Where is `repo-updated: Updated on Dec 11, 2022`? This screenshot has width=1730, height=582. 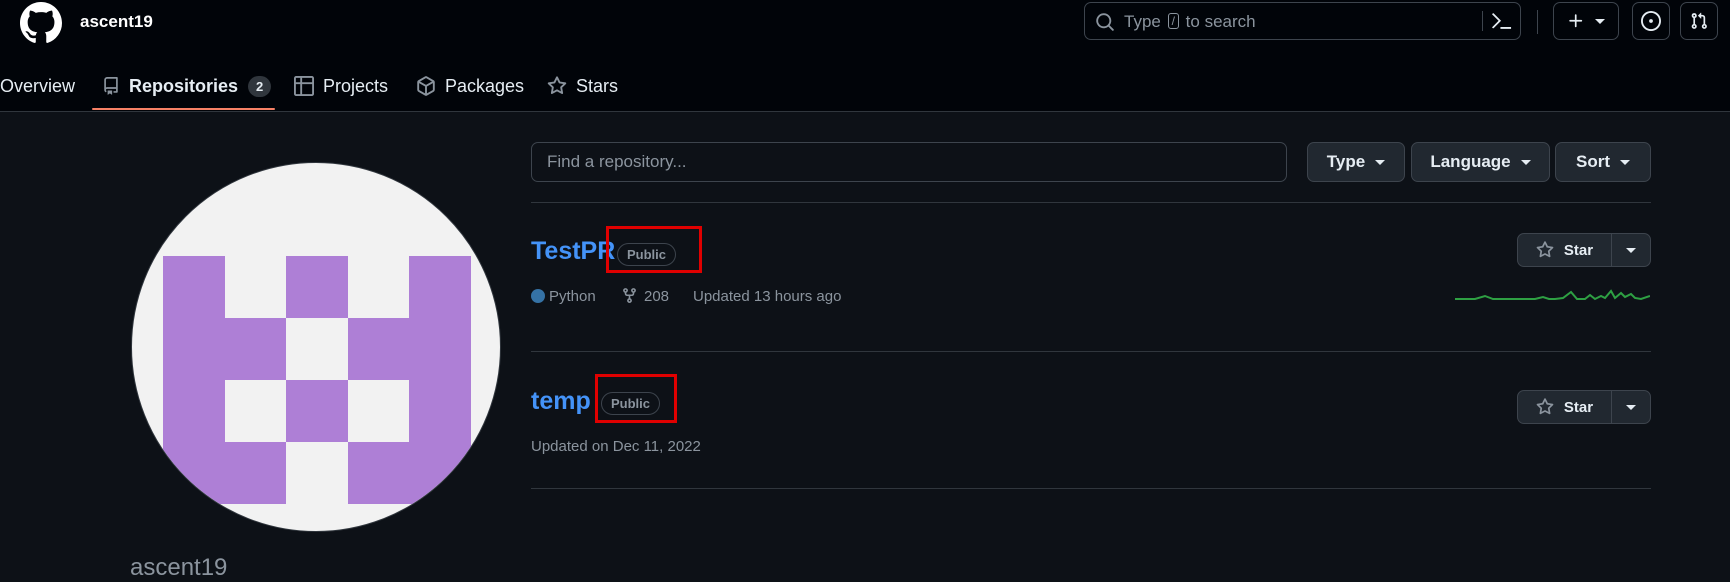
repo-updated: Updated on Dec 11, 2022 is located at coordinates (616, 446).